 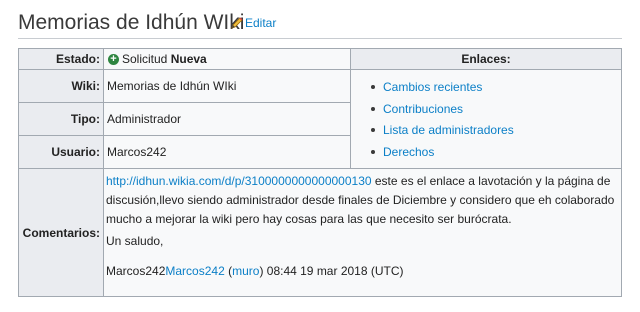 What do you see at coordinates (113, 59) in the screenshot?
I see `plus-circle-icon: +` at bounding box center [113, 59].